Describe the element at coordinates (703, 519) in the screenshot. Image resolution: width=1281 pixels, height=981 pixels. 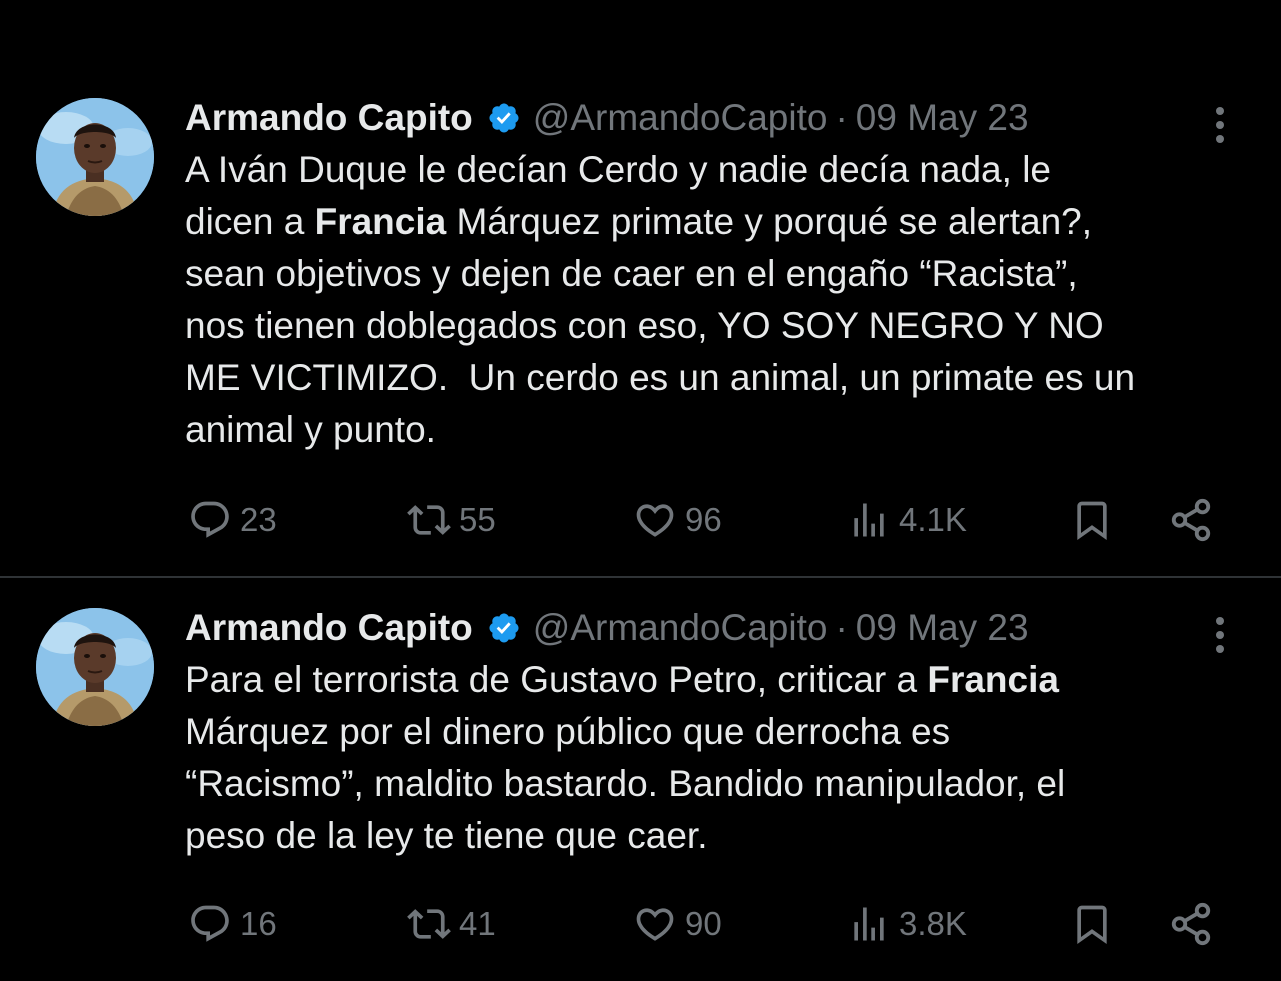
I see `like-count: 96` at that location.